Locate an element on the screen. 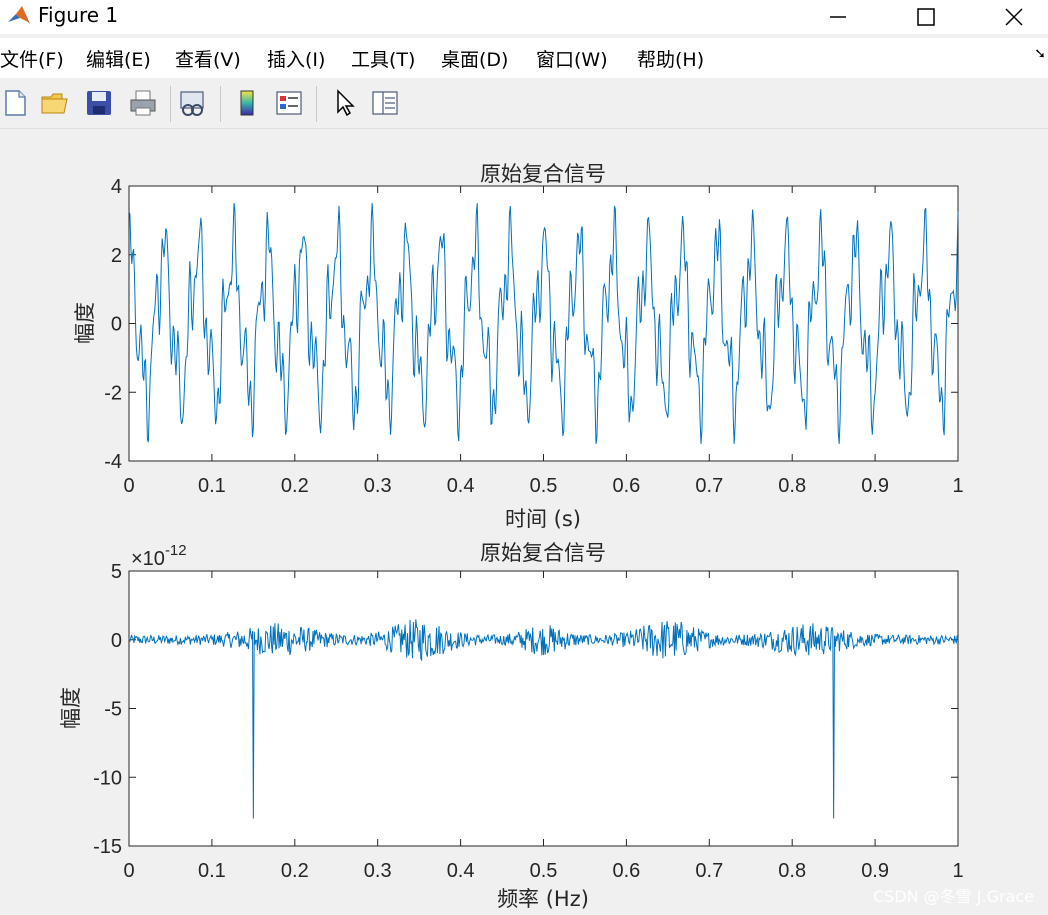  axes-2-exponent-power: -12 is located at coordinates (176, 550).